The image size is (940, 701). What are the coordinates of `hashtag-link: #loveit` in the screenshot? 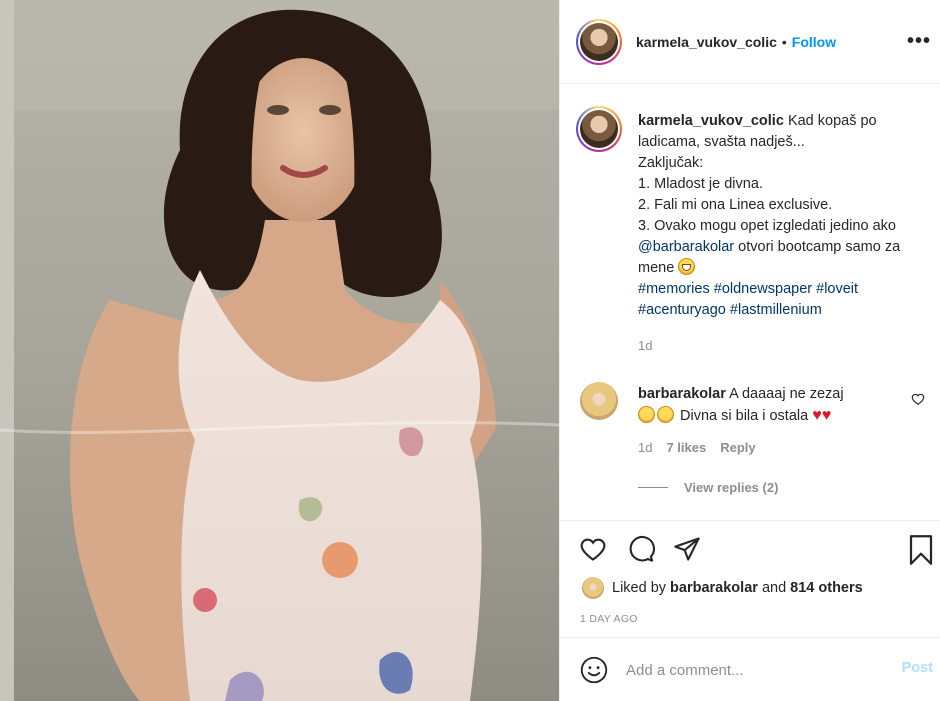 It's located at (837, 289).